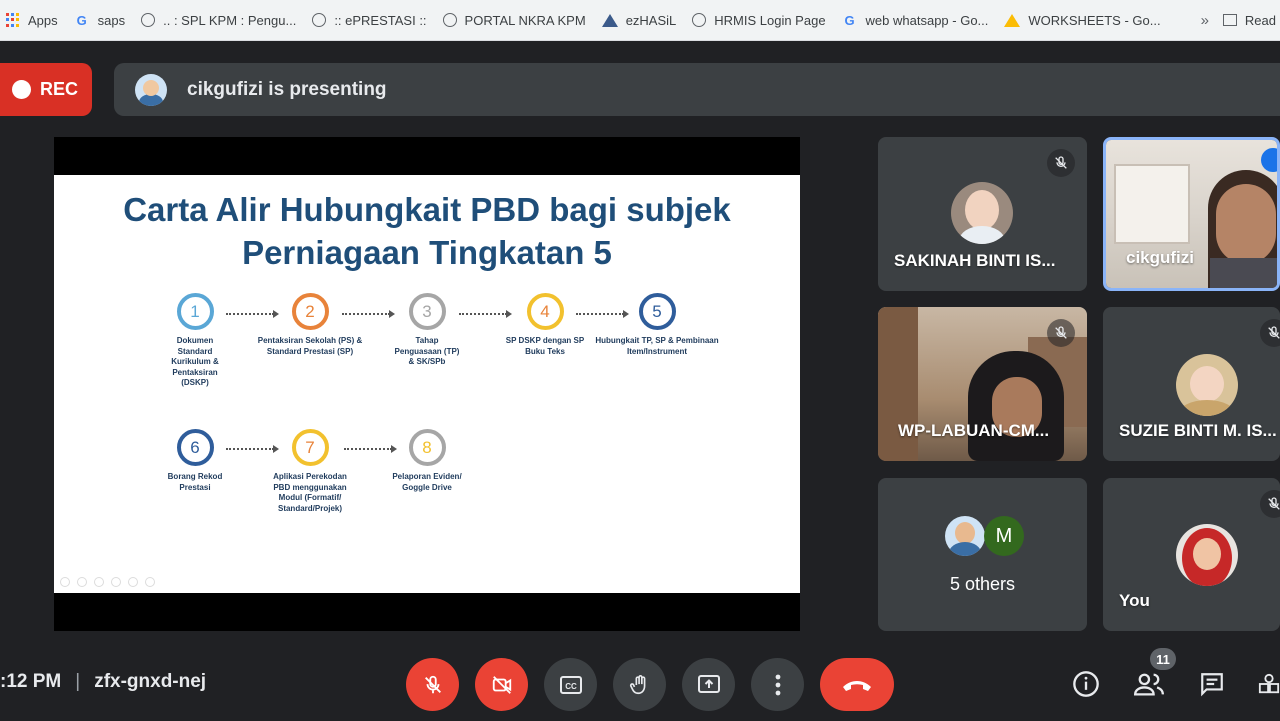  I want to click on reading-list-button: Read, so click(1251, 20).